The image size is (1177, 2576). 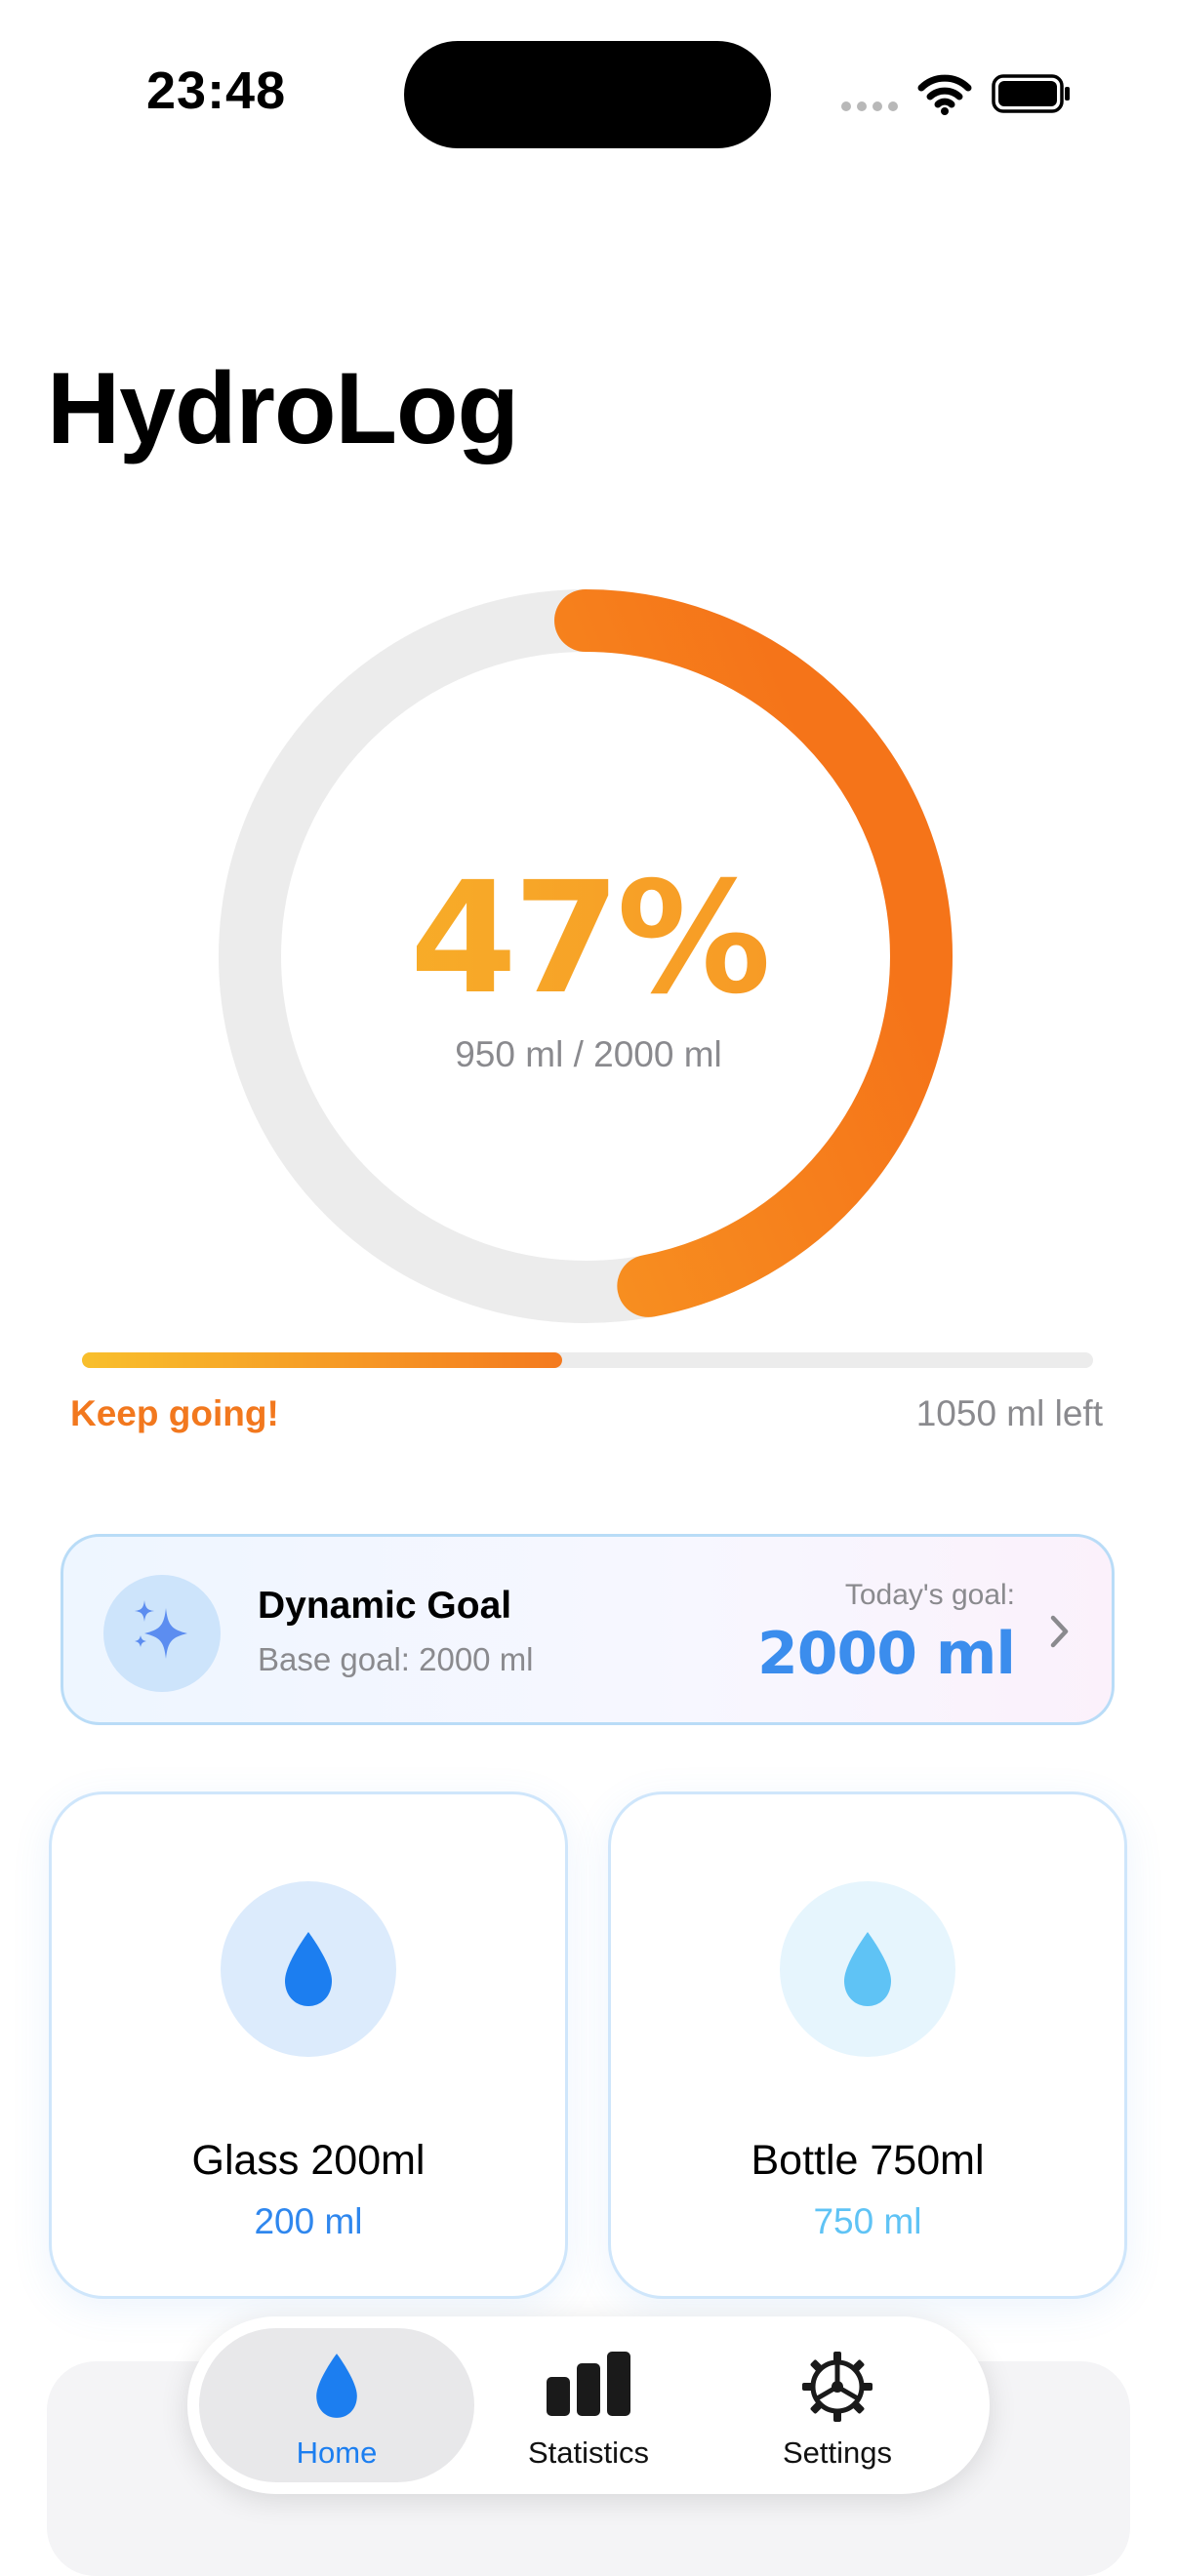 I want to click on tab-label: Home, so click(x=337, y=2452).